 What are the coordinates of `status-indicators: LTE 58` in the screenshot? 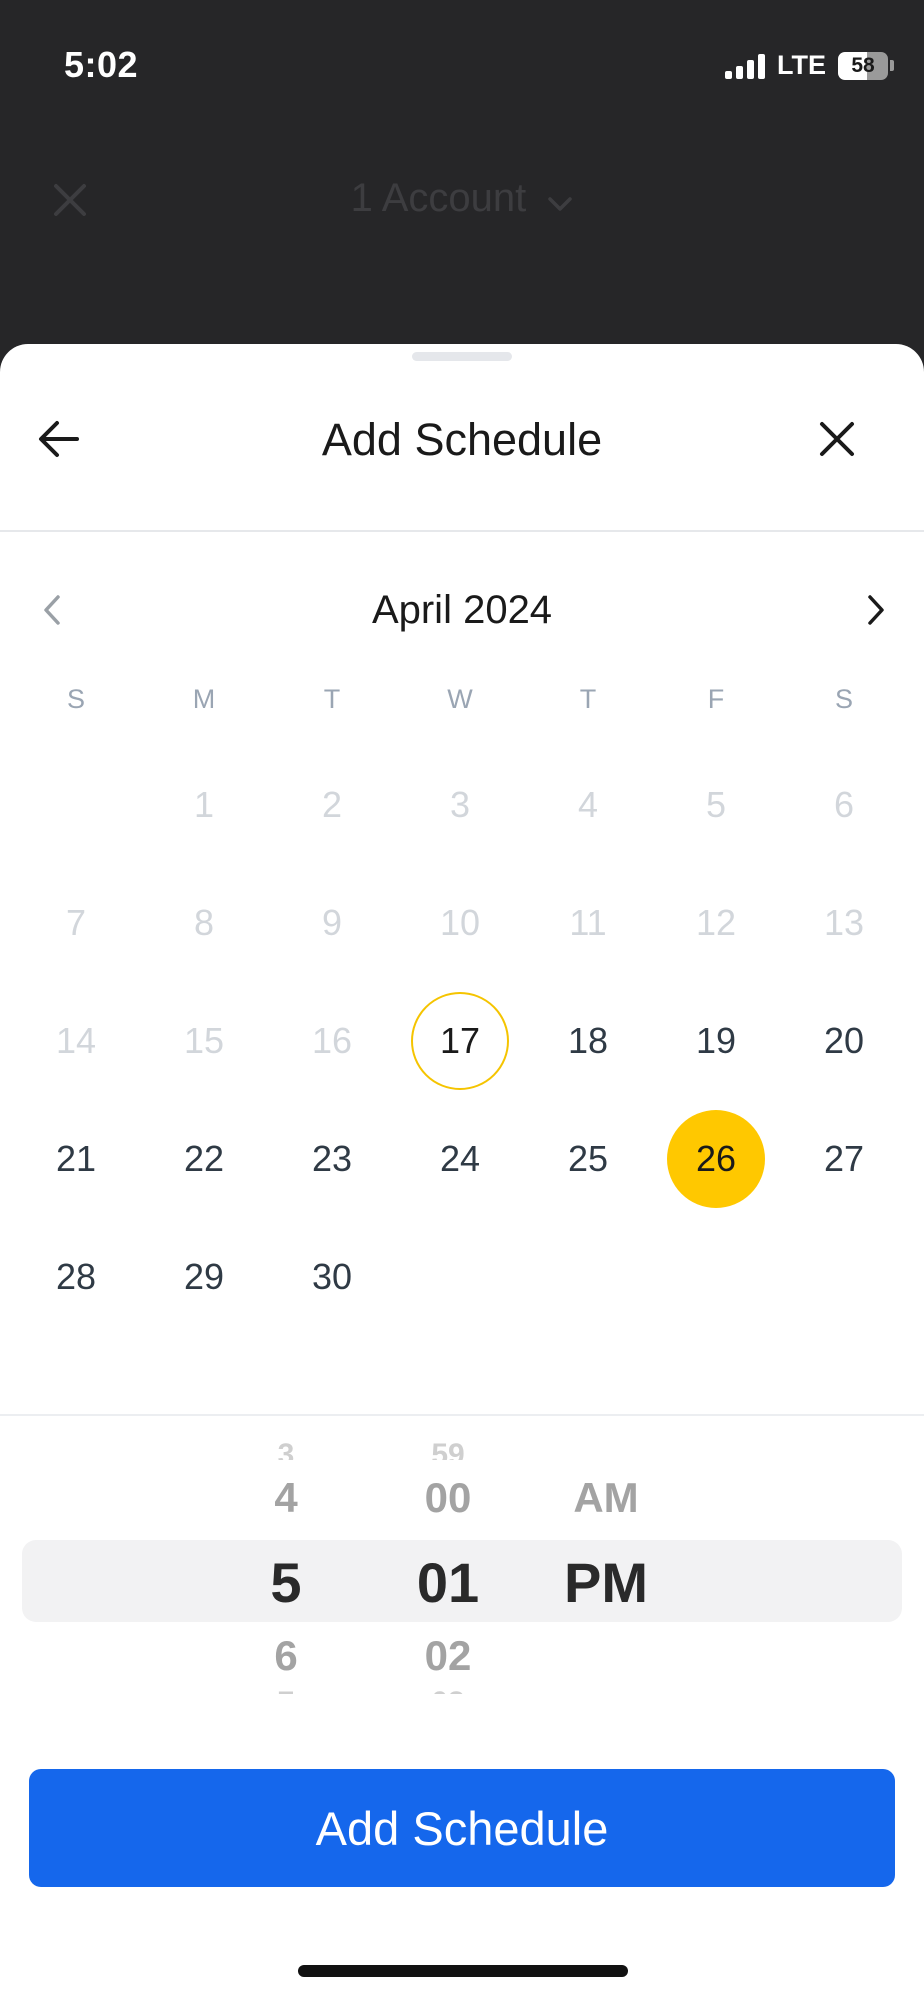 It's located at (809, 65).